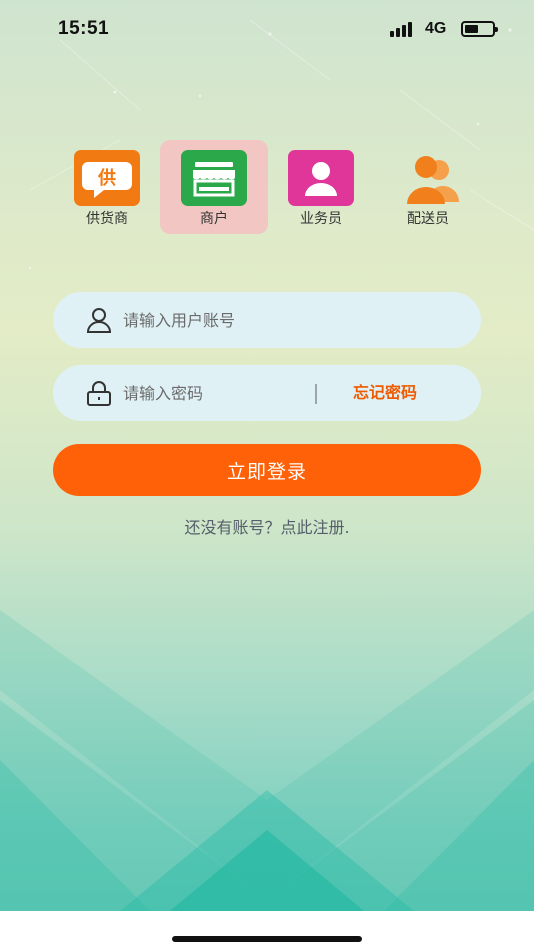 This screenshot has width=534, height=950. Describe the element at coordinates (428, 178) in the screenshot. I see `delivery-people-icon` at that location.